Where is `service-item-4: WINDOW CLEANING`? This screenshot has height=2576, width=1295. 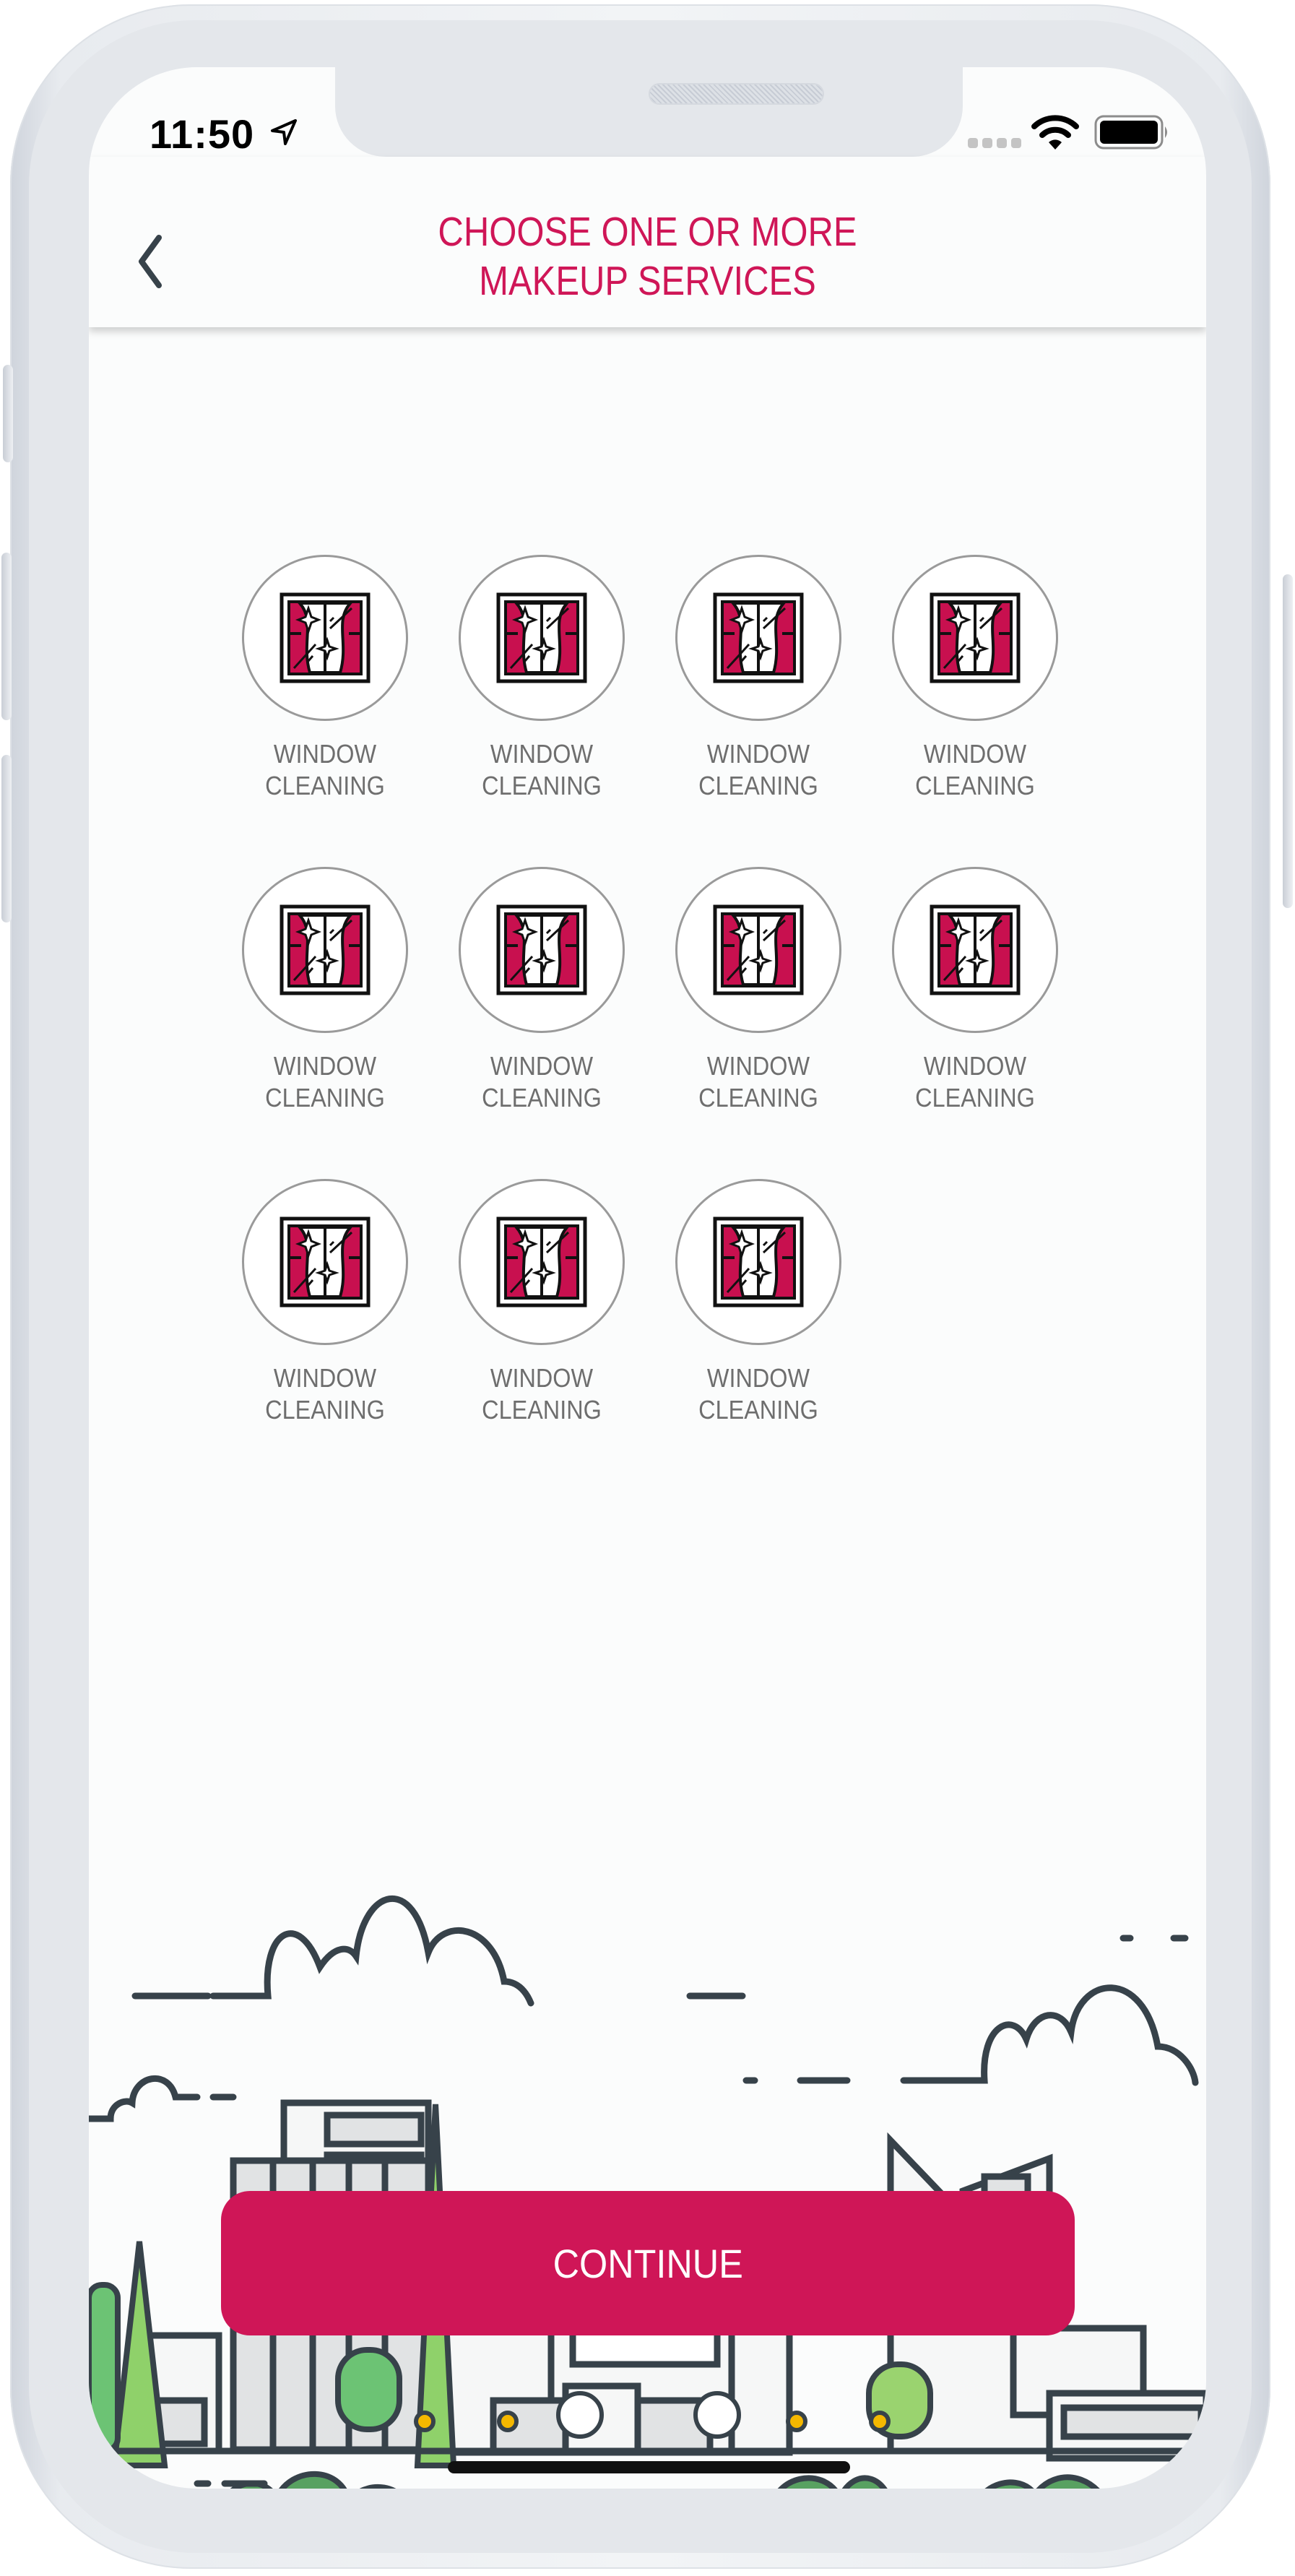 service-item-4: WINDOW CLEANING is located at coordinates (975, 679).